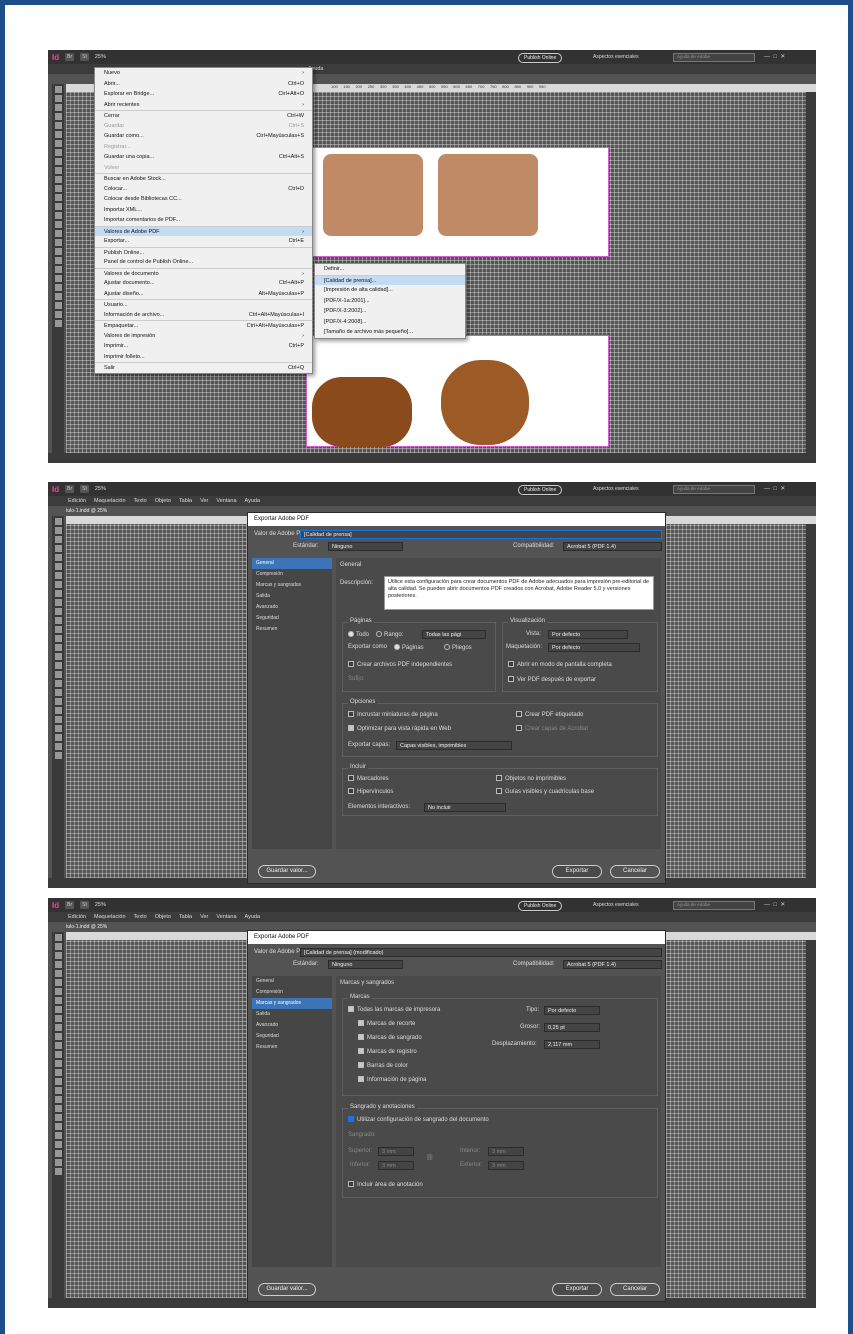 Image resolution: width=853 pixels, height=1334 pixels. I want to click on export-layers-select: Capas visibles, imprimibles, so click(454, 745).